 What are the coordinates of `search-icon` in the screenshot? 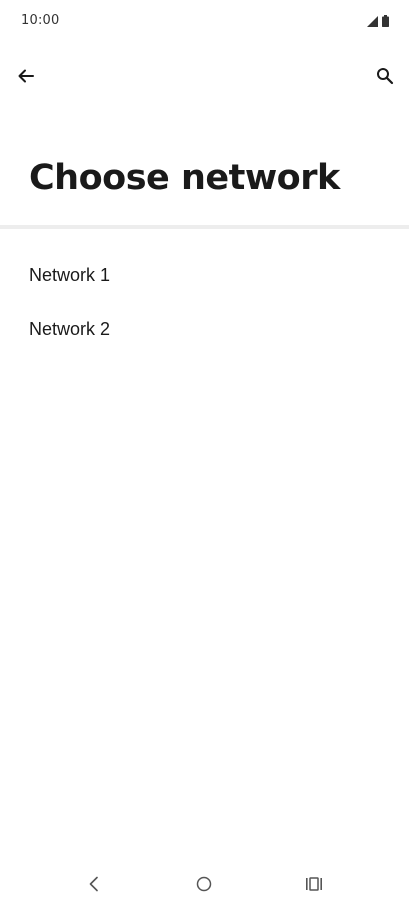 It's located at (385, 78).